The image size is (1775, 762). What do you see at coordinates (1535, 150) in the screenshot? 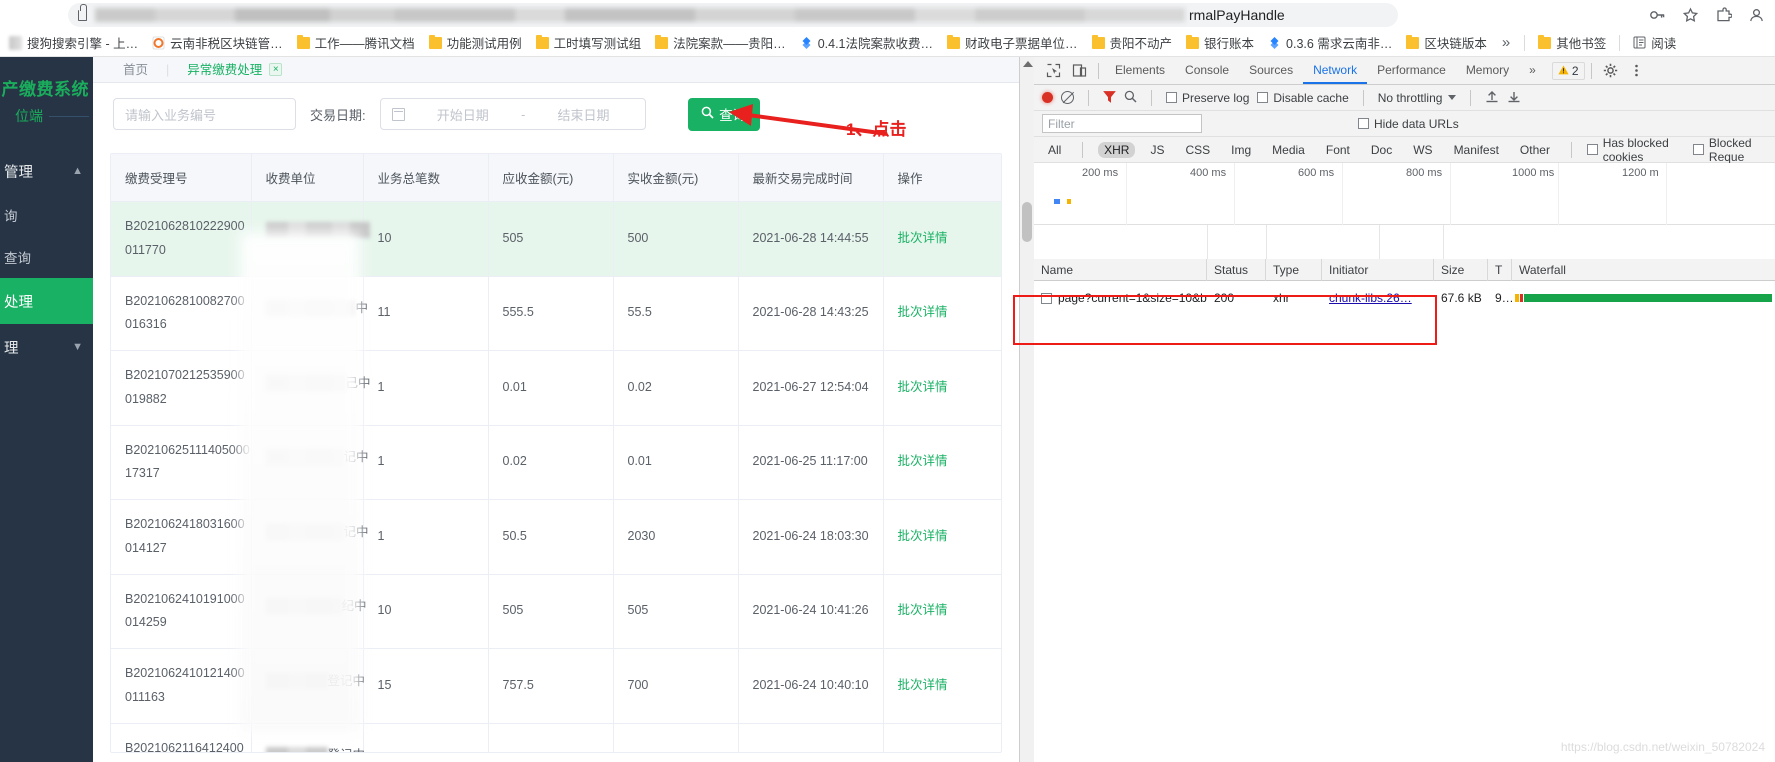
I see `type-filter-other: Other` at bounding box center [1535, 150].